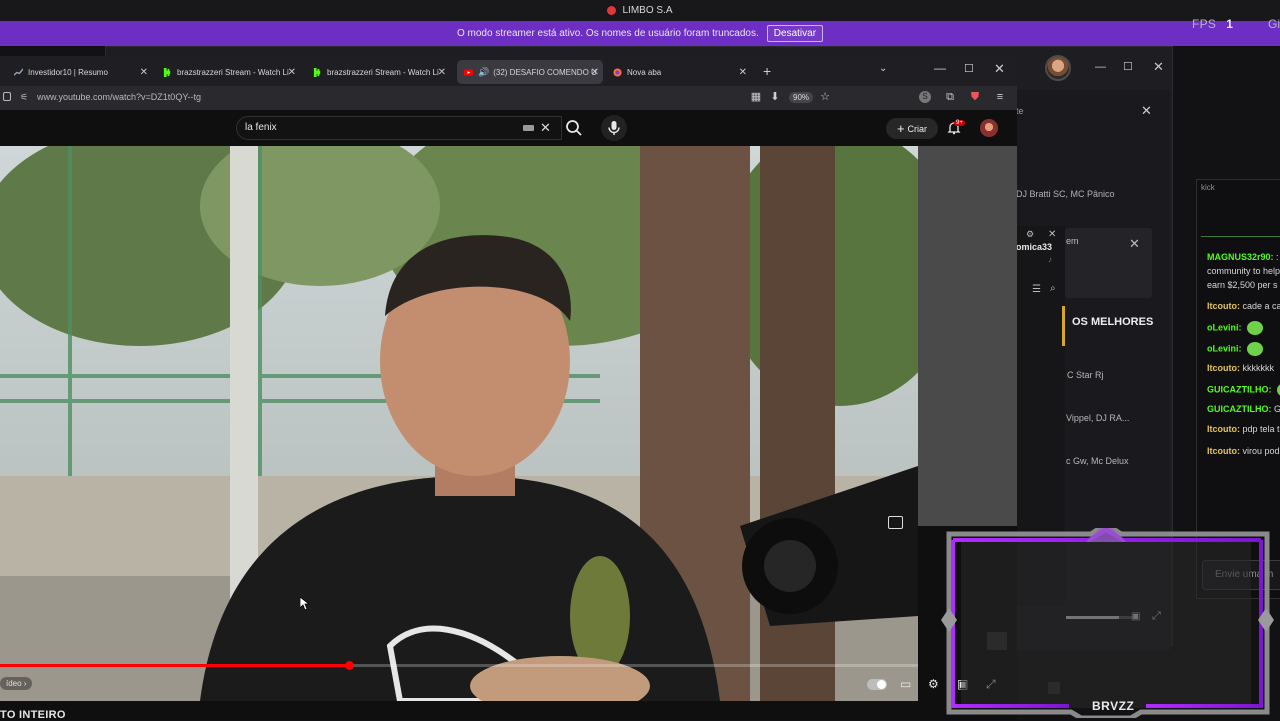 The height and width of the screenshot is (721, 1280). I want to click on keyboard-icon, so click(528, 128).